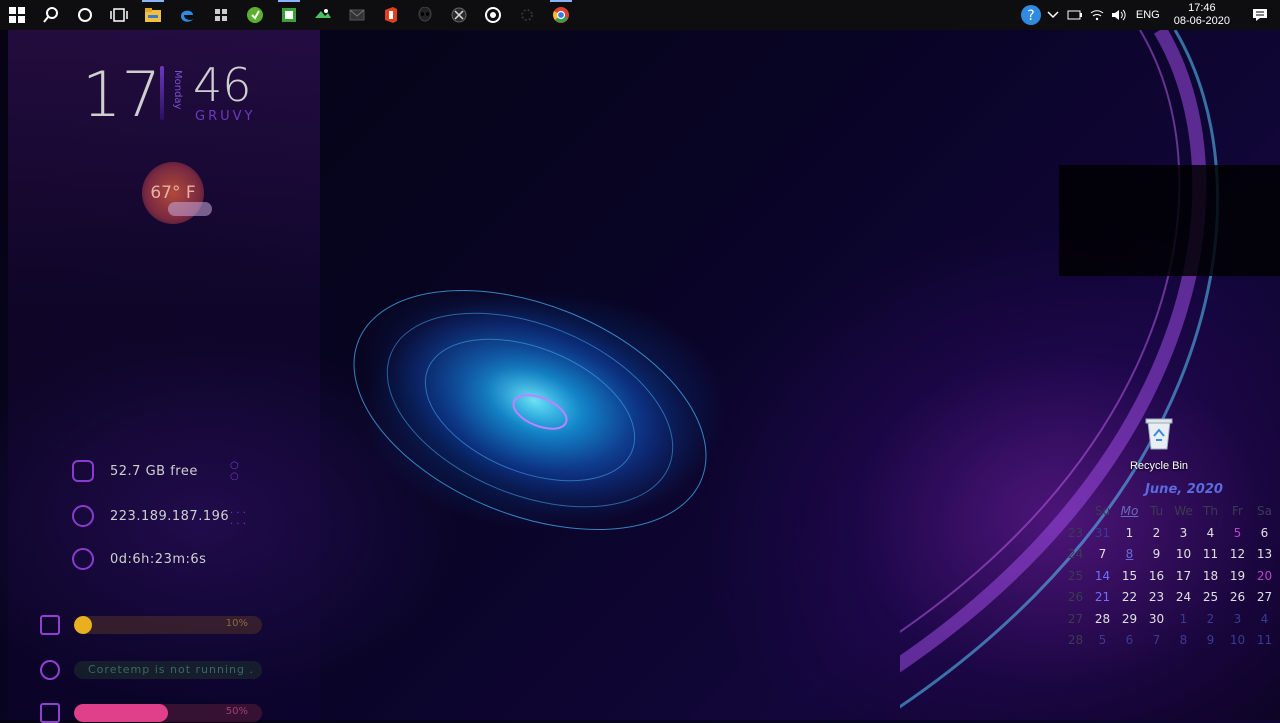  I want to click on search-button, so click(51, 15).